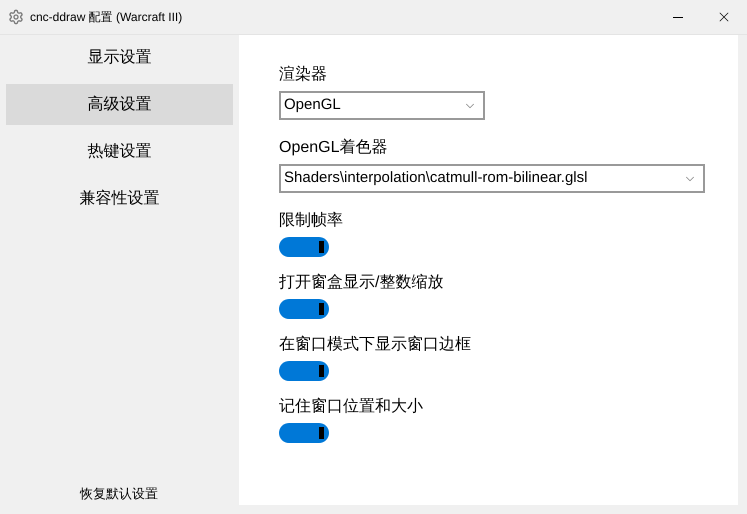 The height and width of the screenshot is (514, 747). I want to click on setting-label: 打开窗盒显示/整数缩放, so click(361, 282).